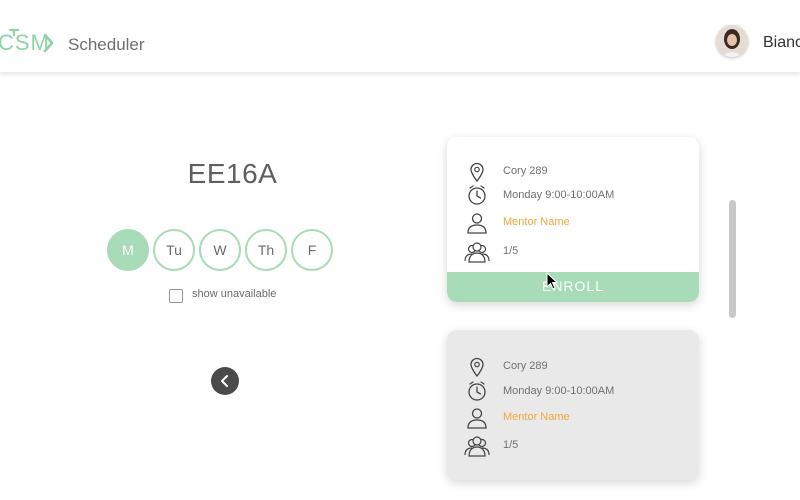  I want to click on day-button-wednesday: W, so click(220, 250).